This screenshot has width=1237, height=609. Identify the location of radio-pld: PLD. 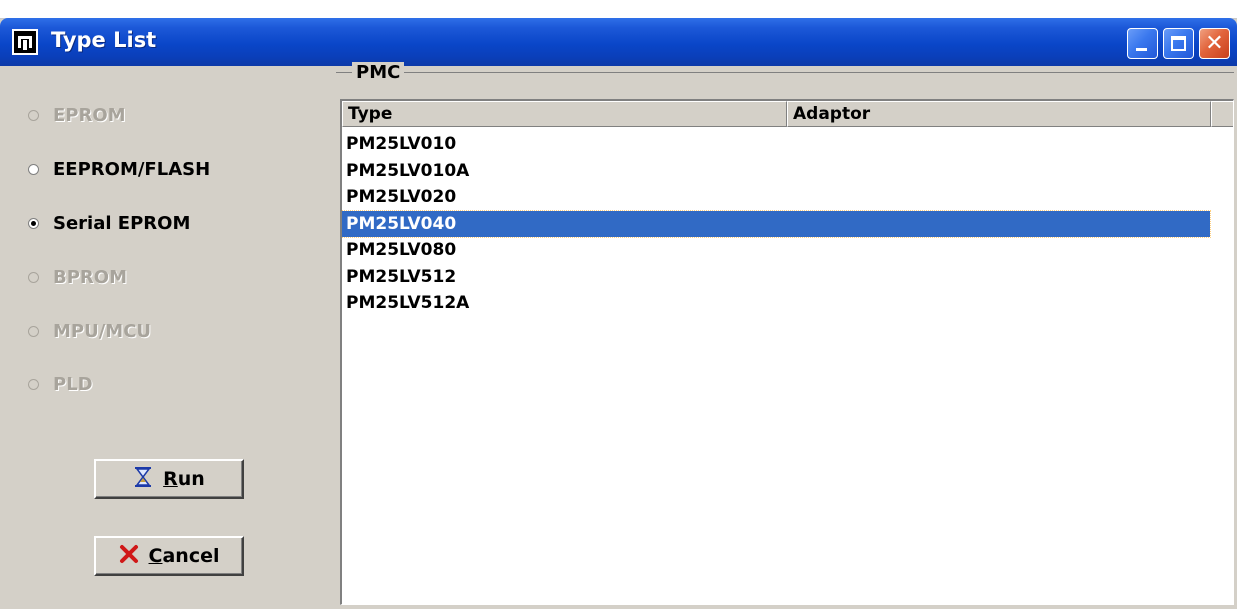
(60, 384).